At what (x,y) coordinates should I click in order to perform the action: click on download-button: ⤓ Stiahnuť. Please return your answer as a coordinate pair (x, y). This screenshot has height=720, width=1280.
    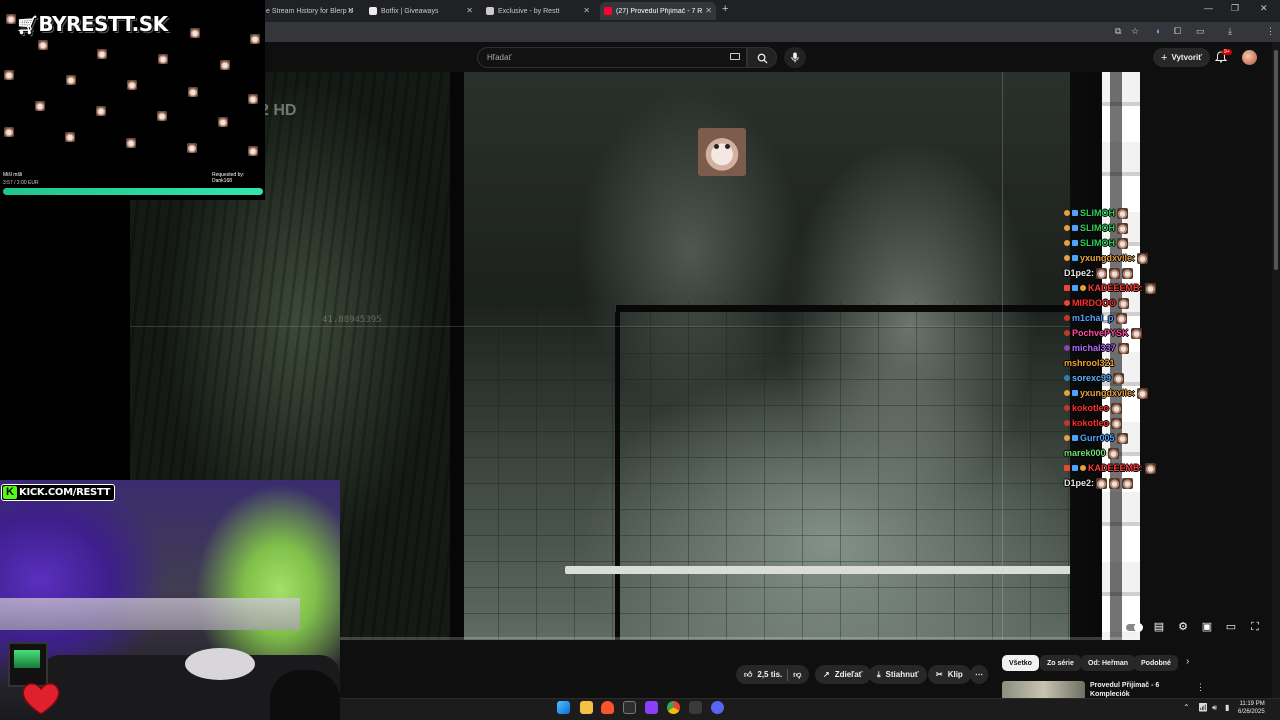
    Looking at the image, I should click on (898, 674).